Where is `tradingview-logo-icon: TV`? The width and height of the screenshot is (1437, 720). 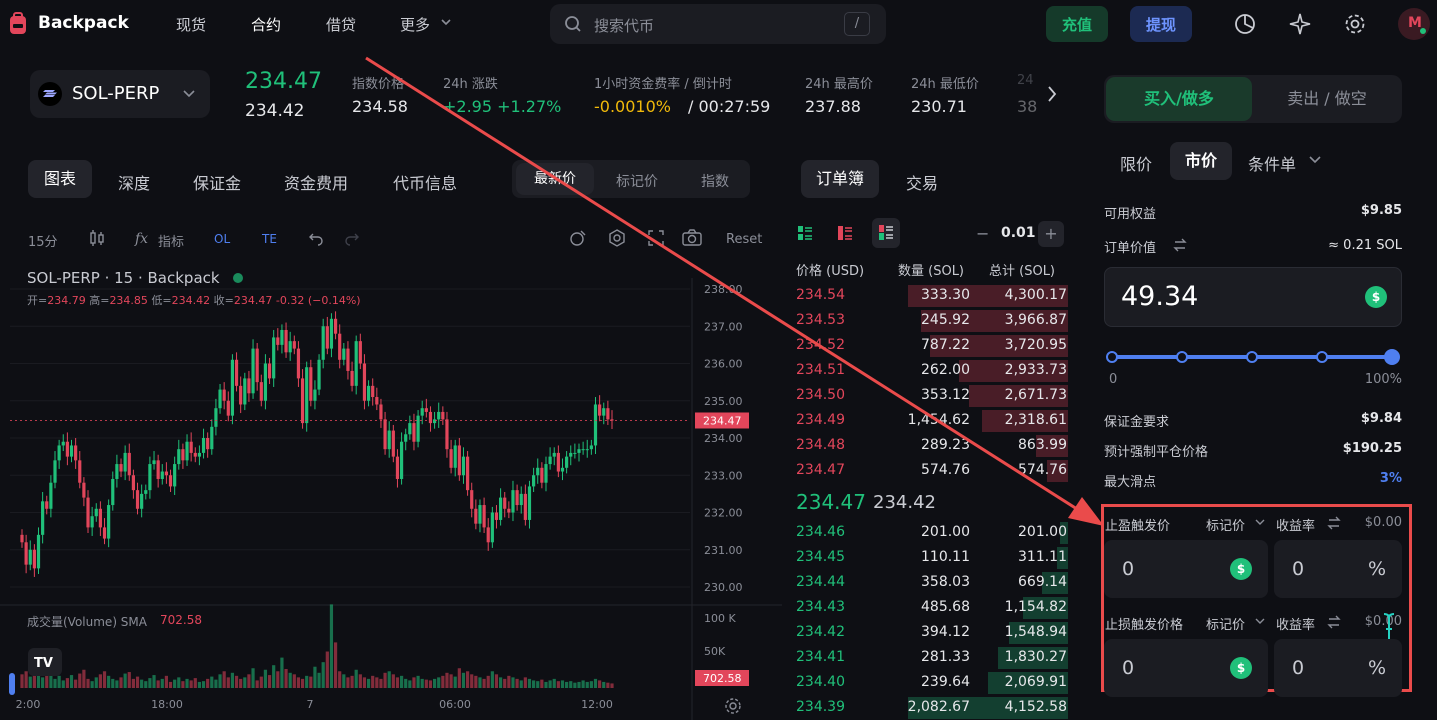 tradingview-logo-icon: TV is located at coordinates (45, 662).